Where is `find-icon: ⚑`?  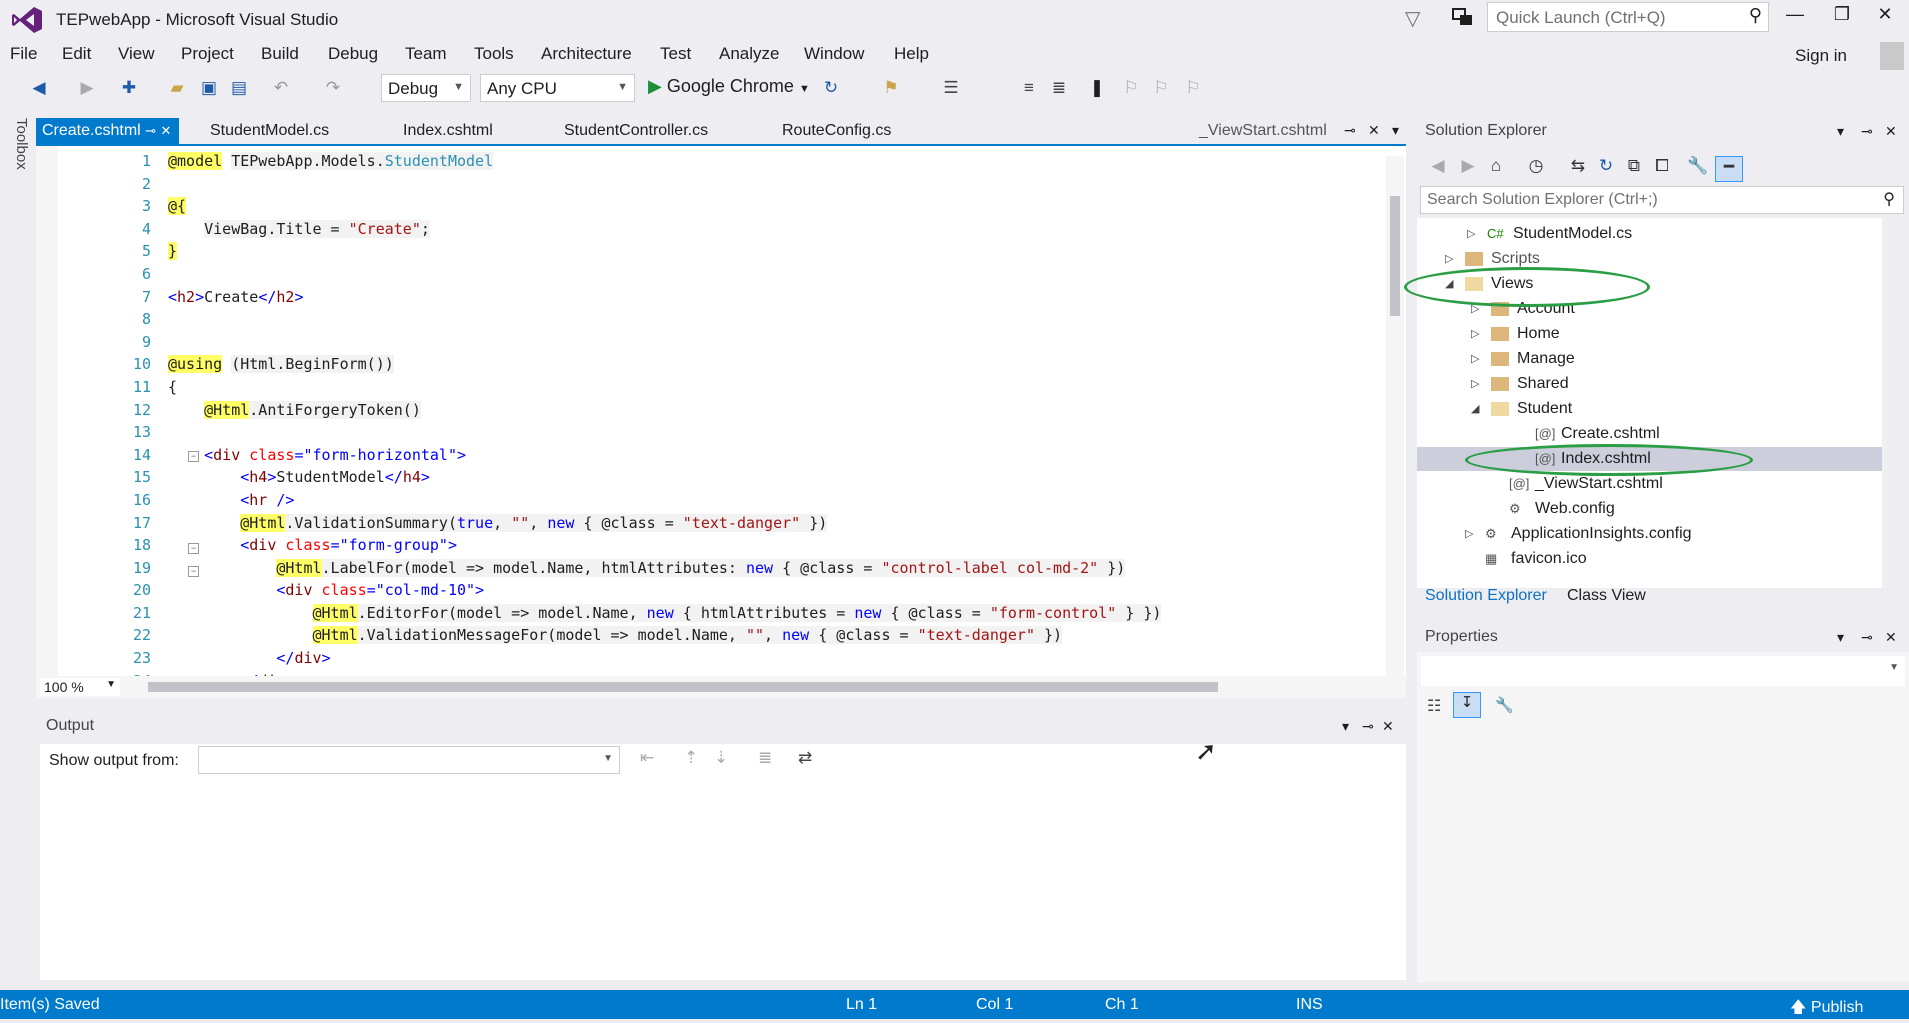 find-icon: ⚑ is located at coordinates (891, 89).